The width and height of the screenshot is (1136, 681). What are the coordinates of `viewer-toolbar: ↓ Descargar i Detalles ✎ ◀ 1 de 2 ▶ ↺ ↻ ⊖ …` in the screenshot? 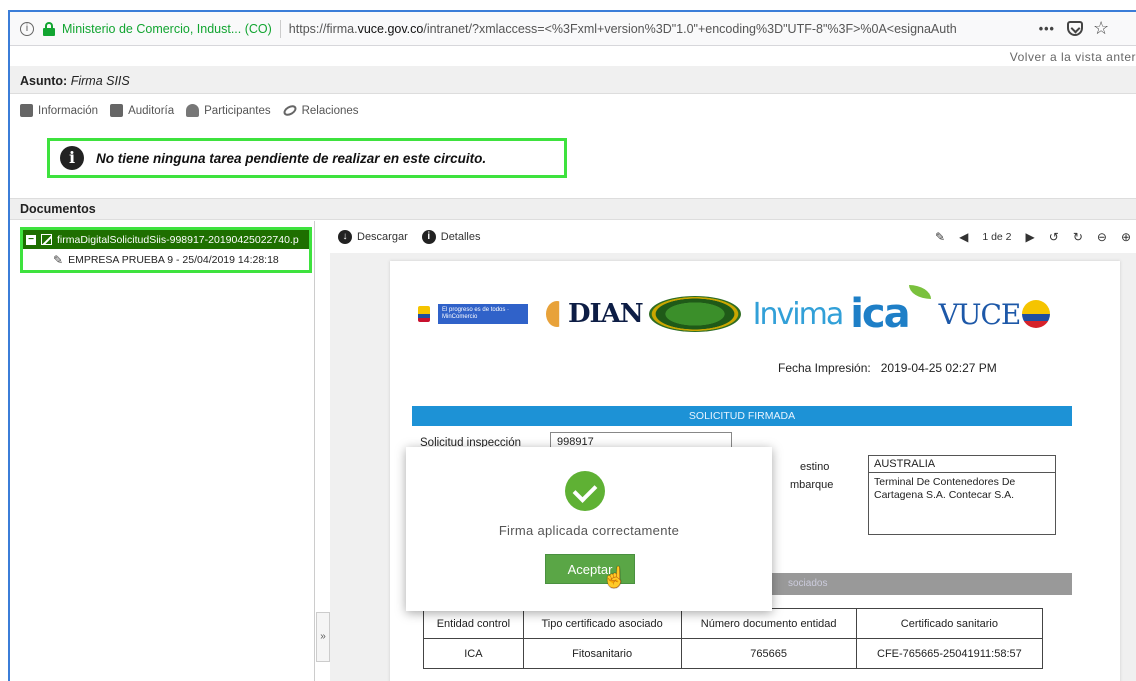 It's located at (733, 237).